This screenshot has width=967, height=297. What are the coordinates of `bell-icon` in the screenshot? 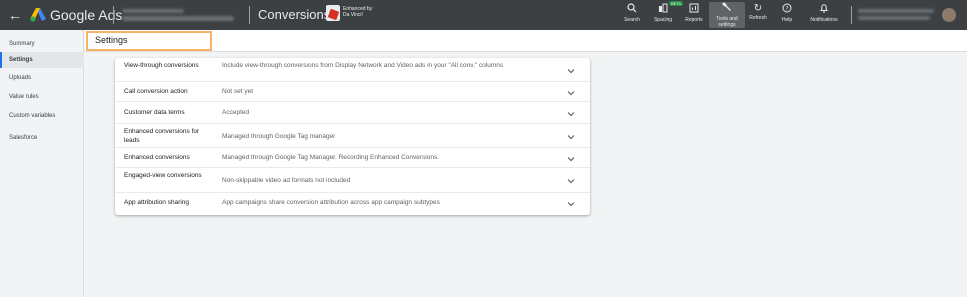 It's located at (824, 10).